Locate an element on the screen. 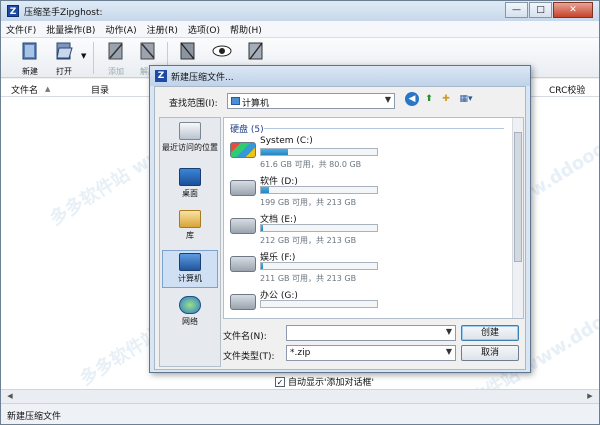 This screenshot has width=600, height=425. group-divider is located at coordinates (384, 128).